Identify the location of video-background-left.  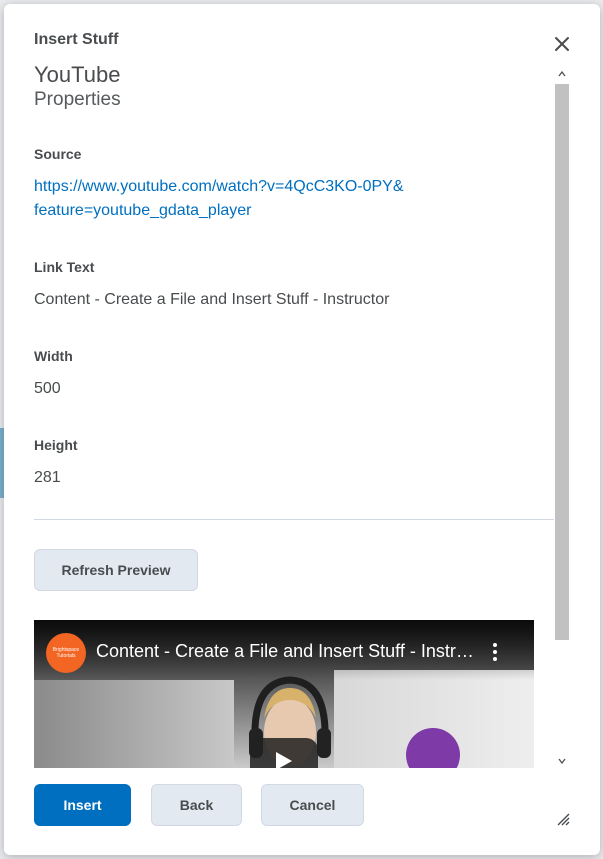
(134, 724).